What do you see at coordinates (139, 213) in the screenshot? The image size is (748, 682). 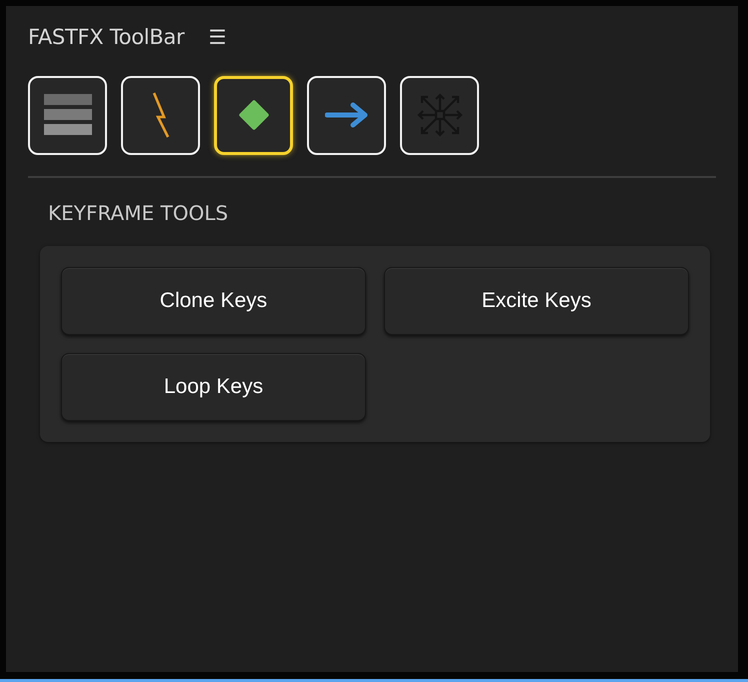 I see `section-title: KEYFRAME TOOLS` at bounding box center [139, 213].